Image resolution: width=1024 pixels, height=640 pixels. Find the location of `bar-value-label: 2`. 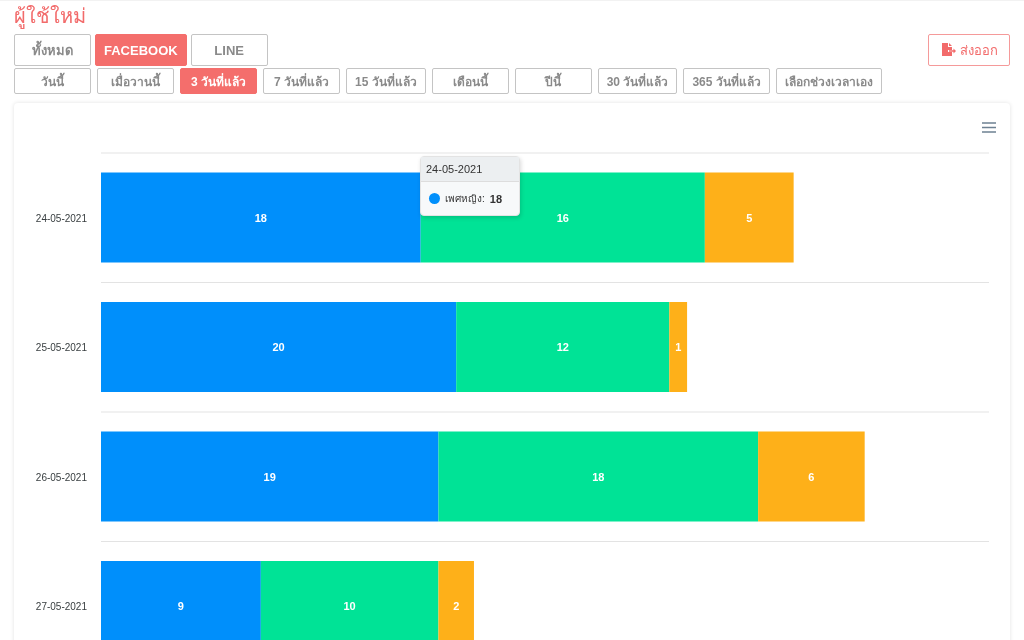

bar-value-label: 2 is located at coordinates (456, 606).